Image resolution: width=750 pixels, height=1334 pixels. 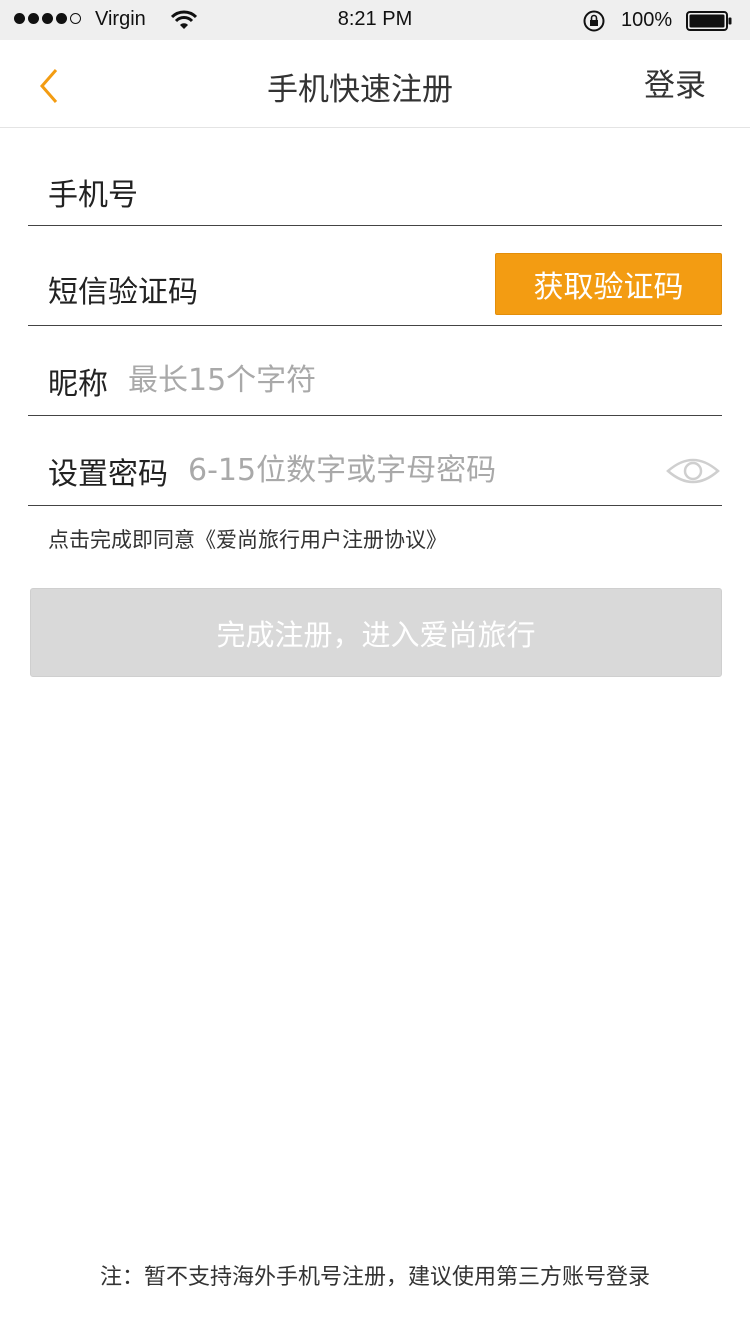 What do you see at coordinates (693, 471) in the screenshot?
I see `show-password-eye-icon` at bounding box center [693, 471].